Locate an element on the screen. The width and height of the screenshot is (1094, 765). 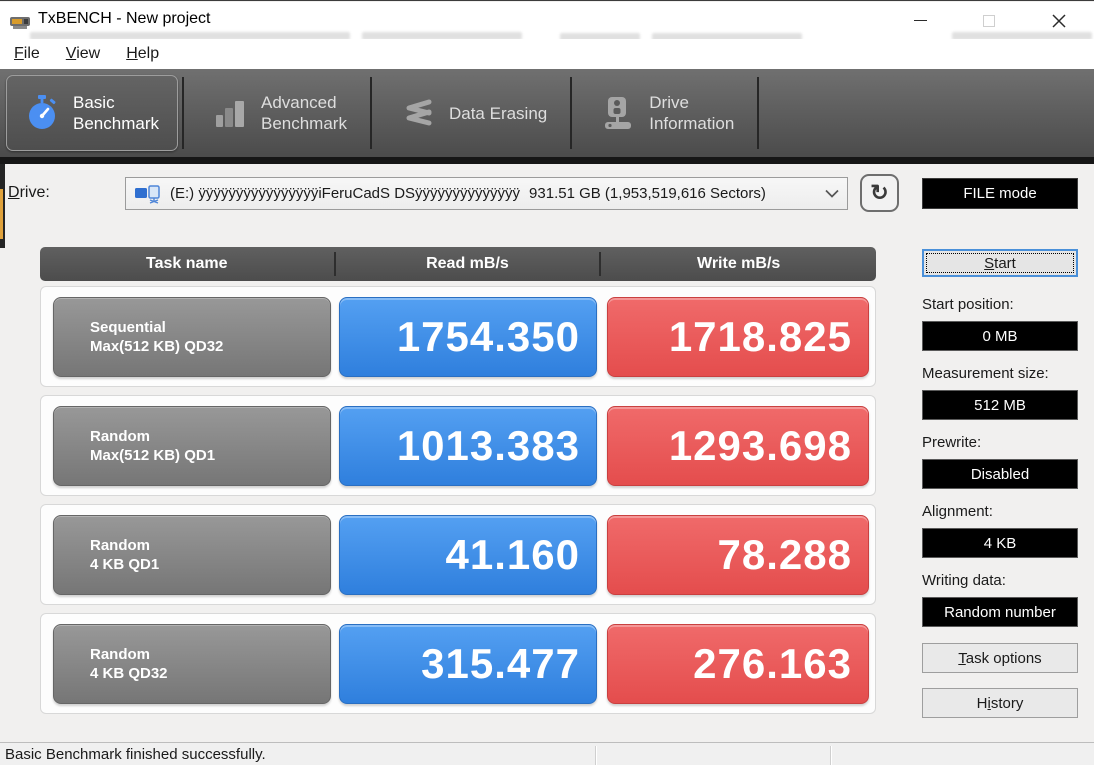
tab-advanced-benchmark: Advanced Benchmark is located at coordinates (280, 113).